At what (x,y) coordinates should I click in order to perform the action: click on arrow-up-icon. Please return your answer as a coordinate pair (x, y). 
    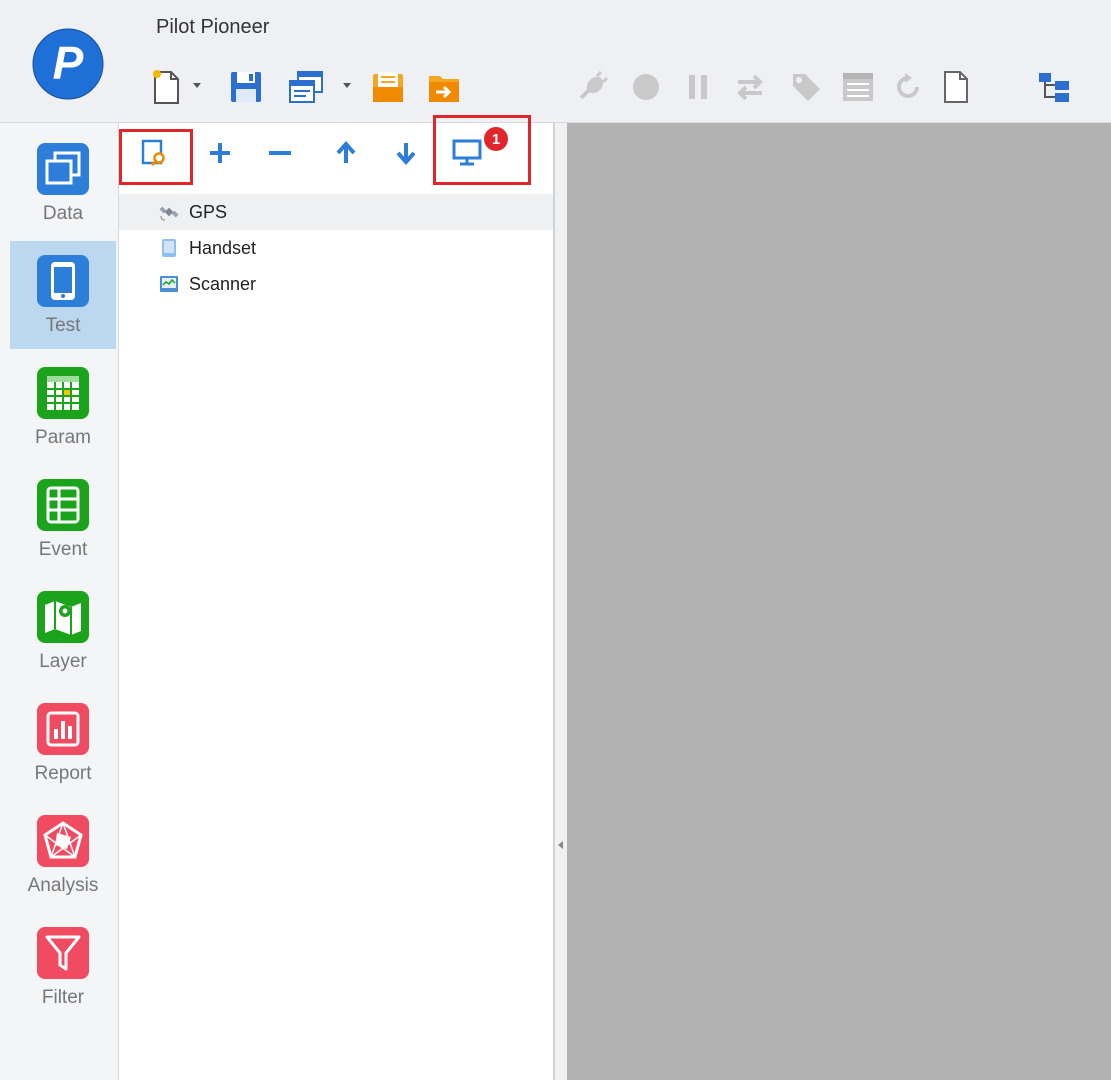
    Looking at the image, I should click on (346, 152).